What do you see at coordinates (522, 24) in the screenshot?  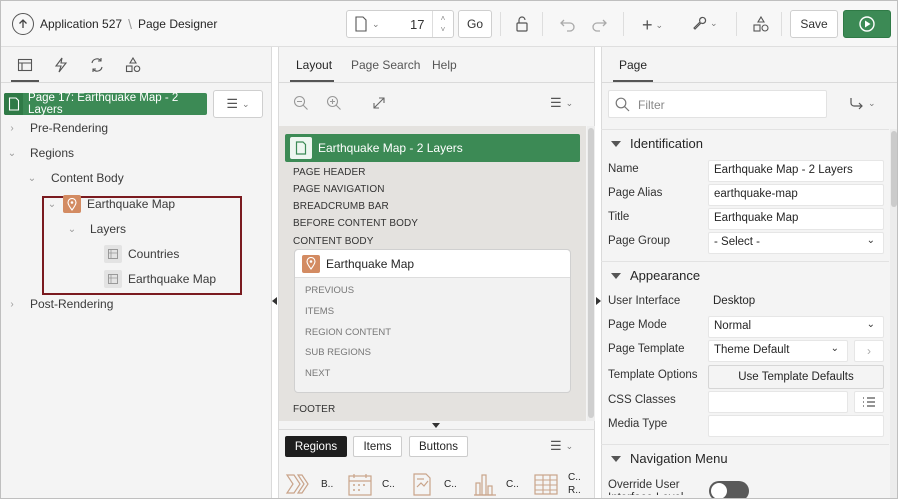 I see `unlock-icon` at bounding box center [522, 24].